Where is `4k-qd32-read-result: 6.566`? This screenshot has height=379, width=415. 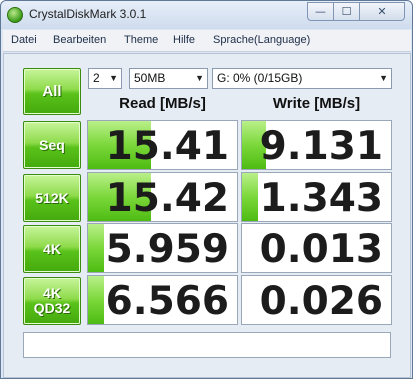 4k-qd32-read-result: 6.566 is located at coordinates (162, 300).